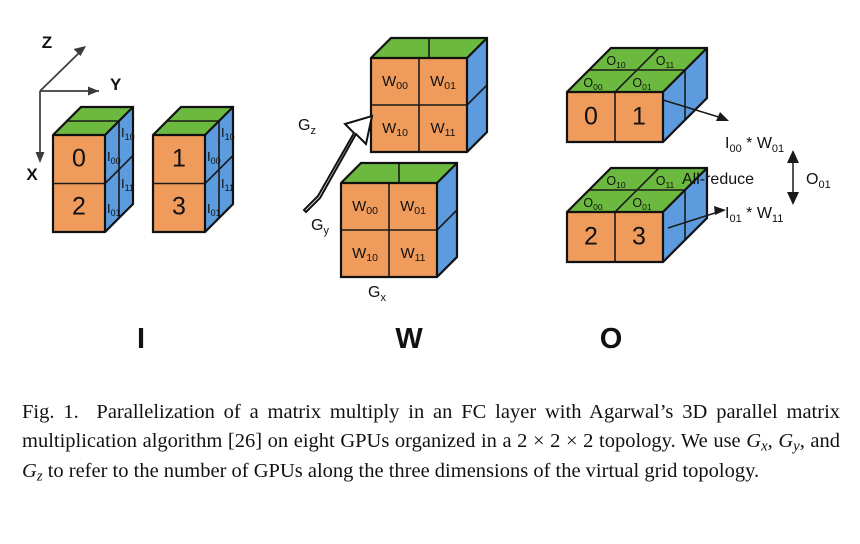  I want to click on annotation-i01-w11: I01 * W11, so click(754, 215).